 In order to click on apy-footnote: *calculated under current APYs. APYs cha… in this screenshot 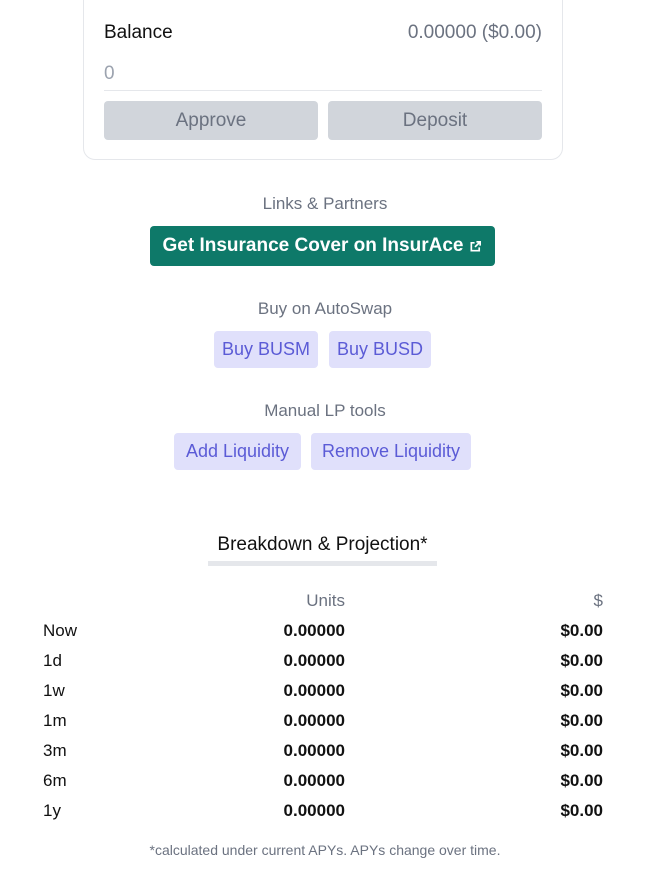, I will do `click(325, 850)`.